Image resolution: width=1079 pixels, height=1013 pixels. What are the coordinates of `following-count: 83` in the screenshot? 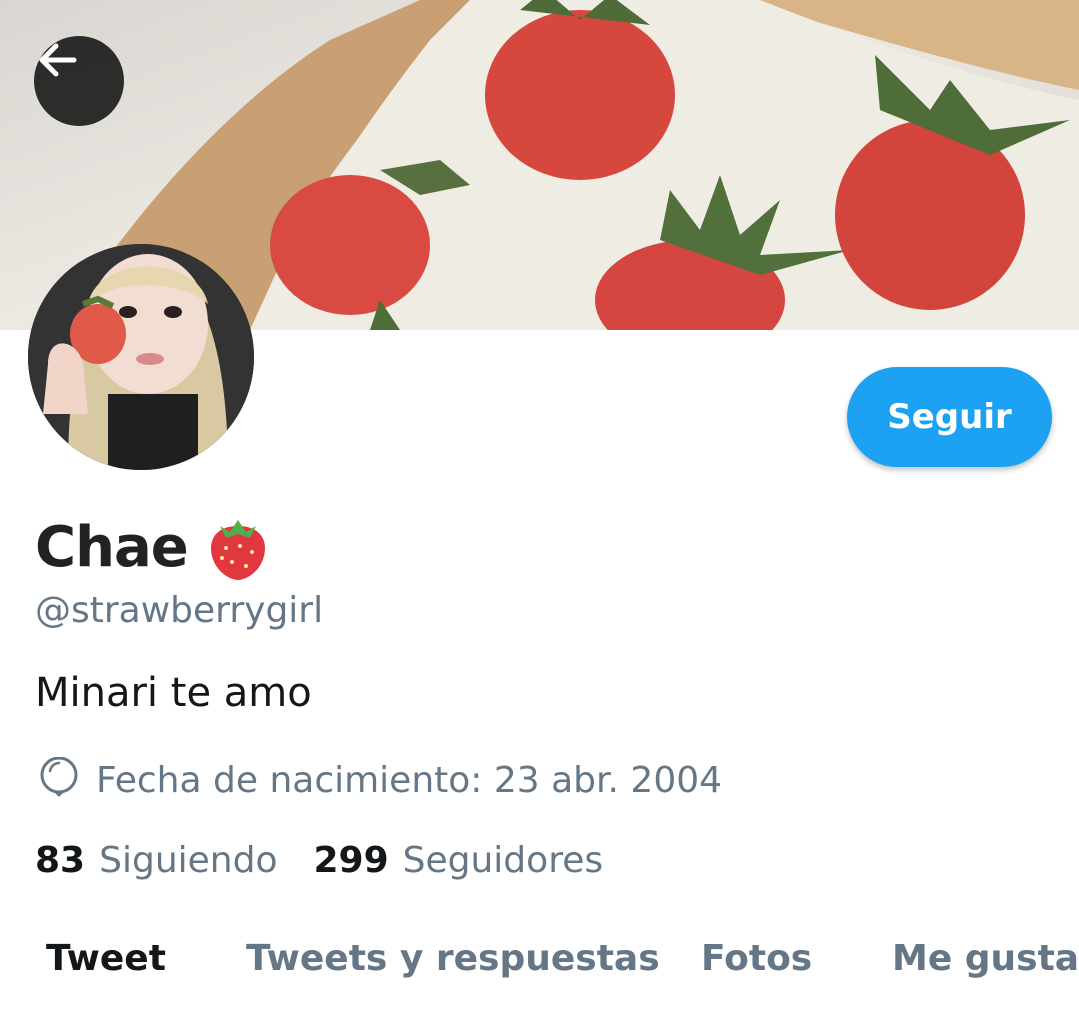 It's located at (60, 860).